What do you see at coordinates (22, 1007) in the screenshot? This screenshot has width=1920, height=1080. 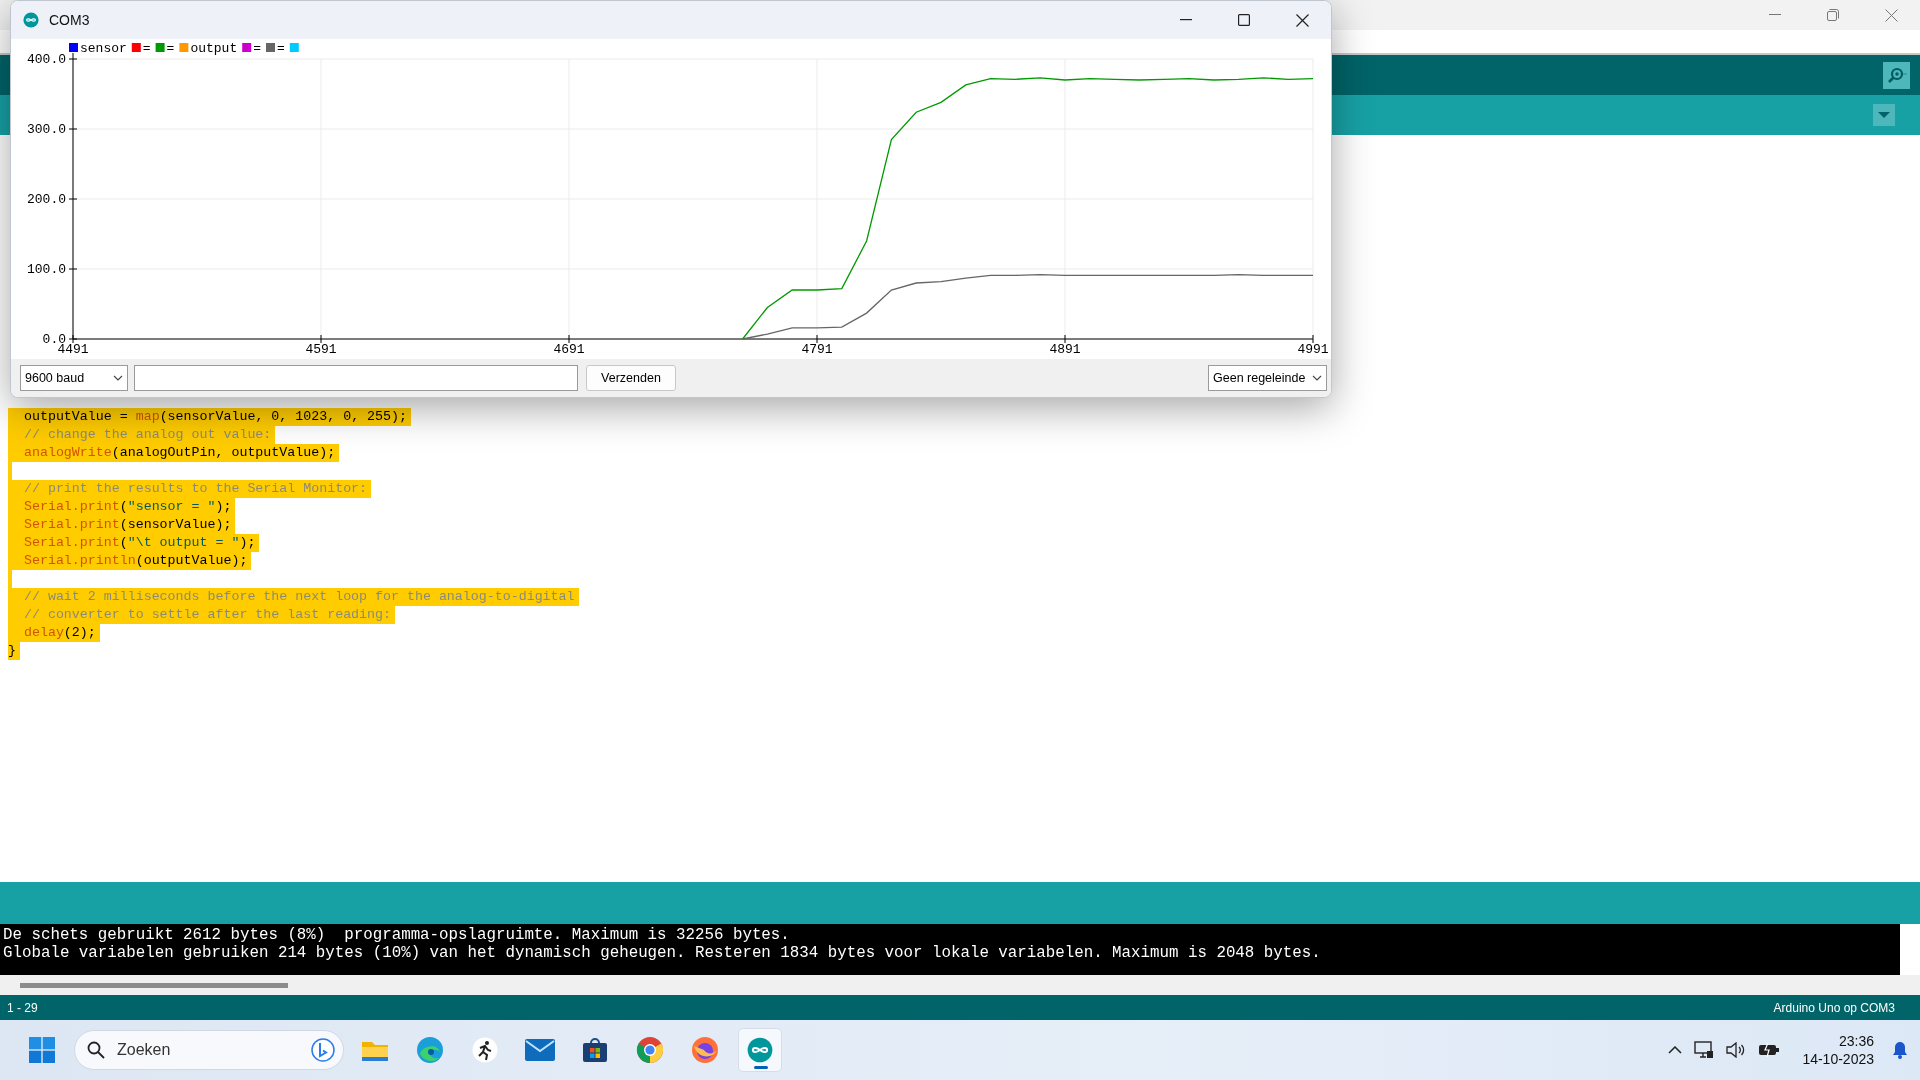 I see `cursor-position: 1 - 29` at bounding box center [22, 1007].